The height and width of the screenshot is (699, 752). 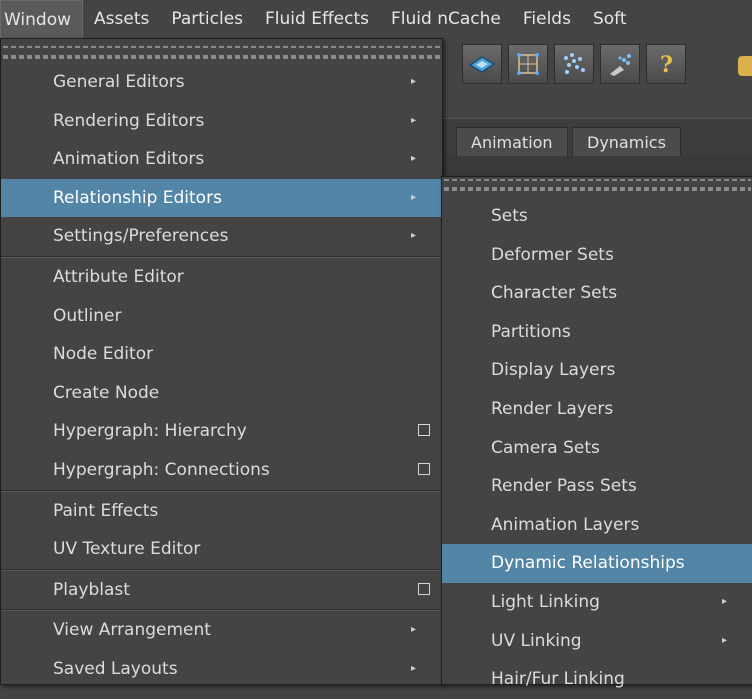 I want to click on submenu-item-deformer-sets: Deformer Sets, so click(x=597, y=255).